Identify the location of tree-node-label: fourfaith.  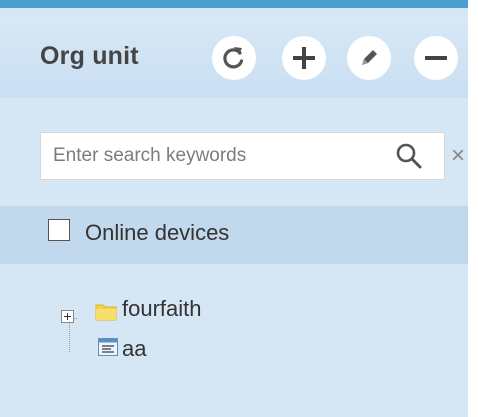
(162, 309).